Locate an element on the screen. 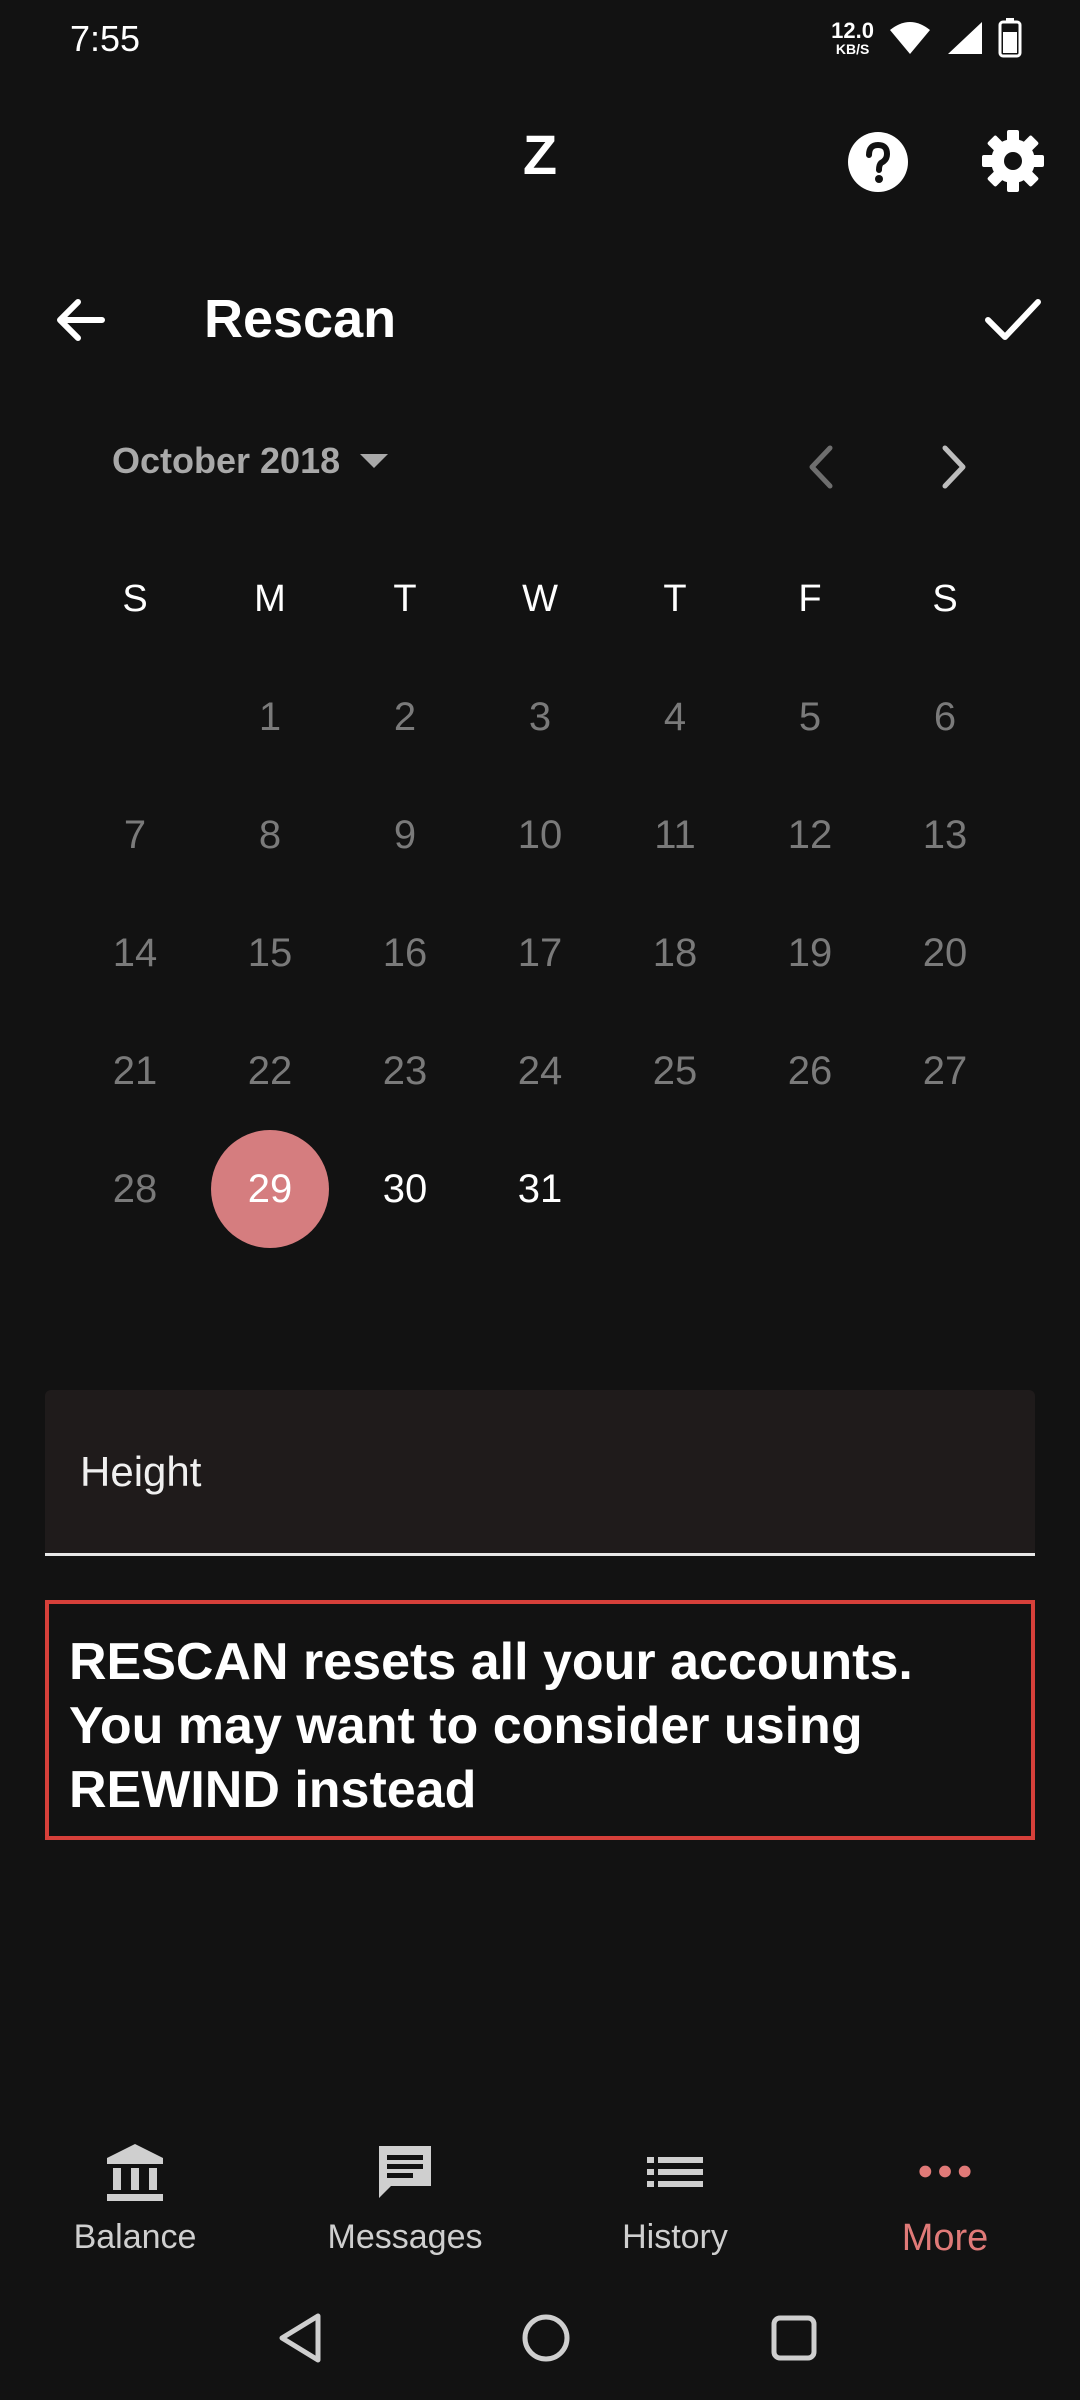 The image size is (1080, 2400). calendar-day: 24 is located at coordinates (540, 1071).